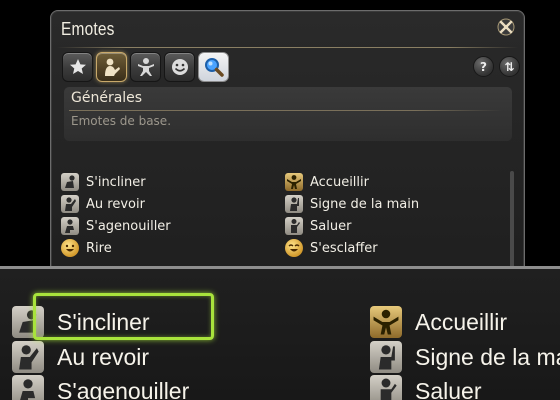  I want to click on emote-label: Accueillir, so click(339, 182).